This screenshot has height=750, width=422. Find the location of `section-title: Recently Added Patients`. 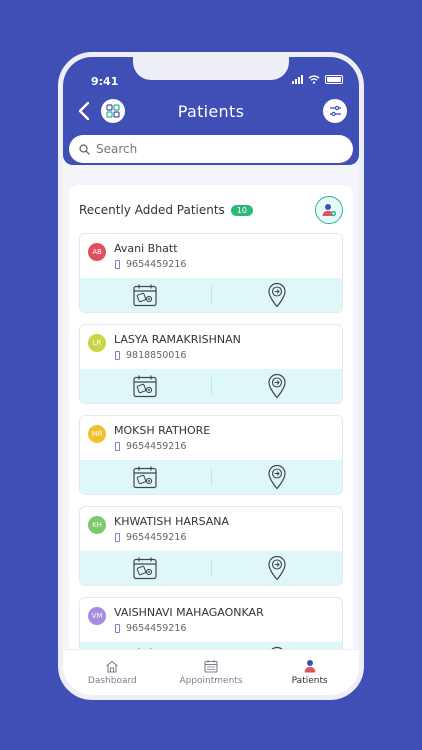

section-title: Recently Added Patients is located at coordinates (152, 210).